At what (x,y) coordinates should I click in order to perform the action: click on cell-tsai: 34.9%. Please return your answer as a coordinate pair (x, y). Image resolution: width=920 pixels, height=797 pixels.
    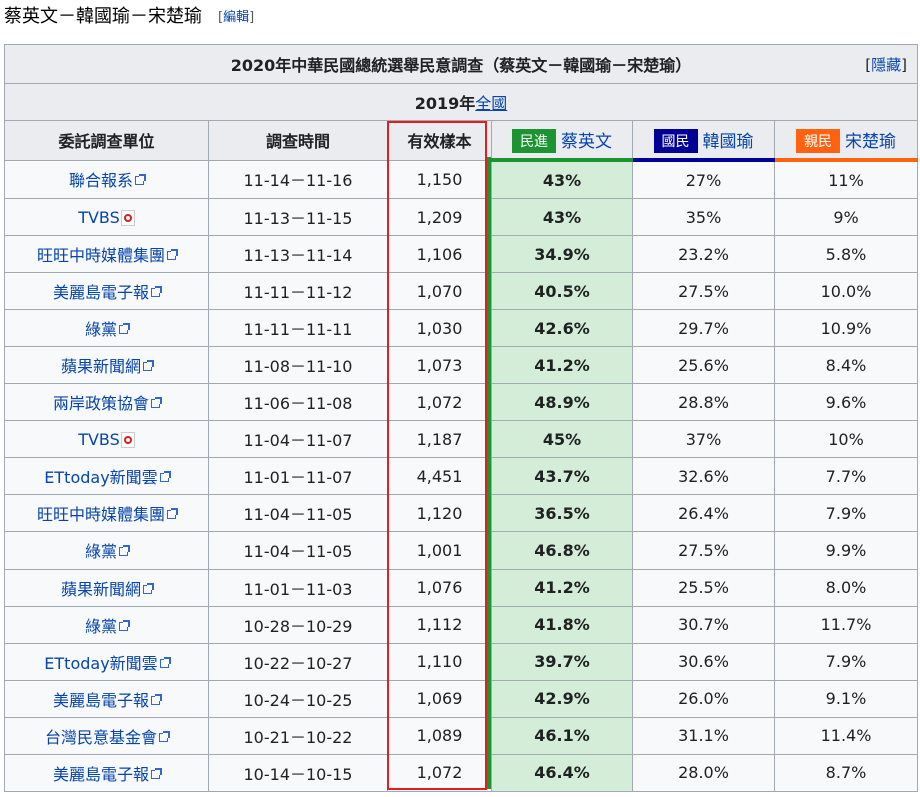
    Looking at the image, I should click on (562, 254).